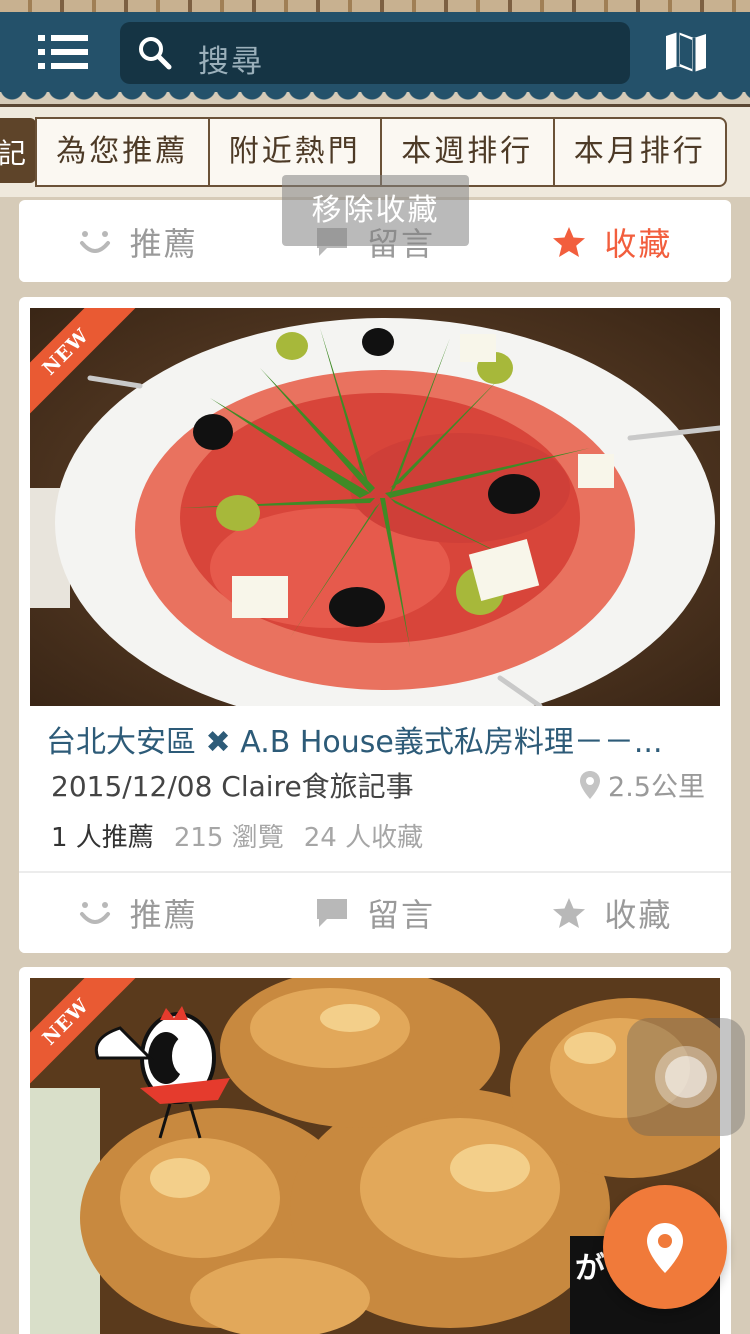 Image resolution: width=750 pixels, height=1334 pixels. I want to click on tab-partial: 記, so click(18, 150).